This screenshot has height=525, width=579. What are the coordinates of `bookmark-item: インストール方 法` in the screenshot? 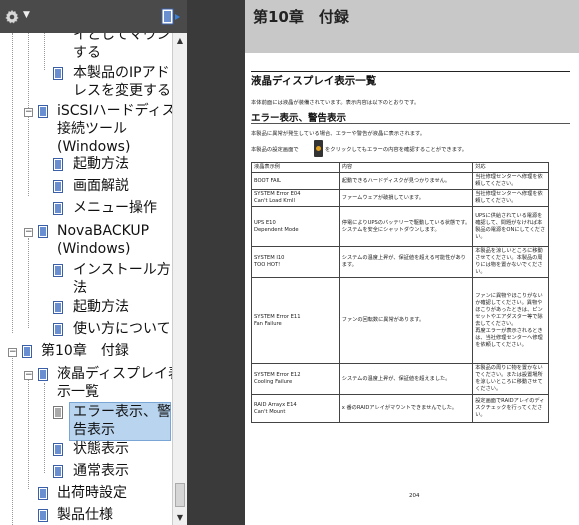 It's located at (86, 280).